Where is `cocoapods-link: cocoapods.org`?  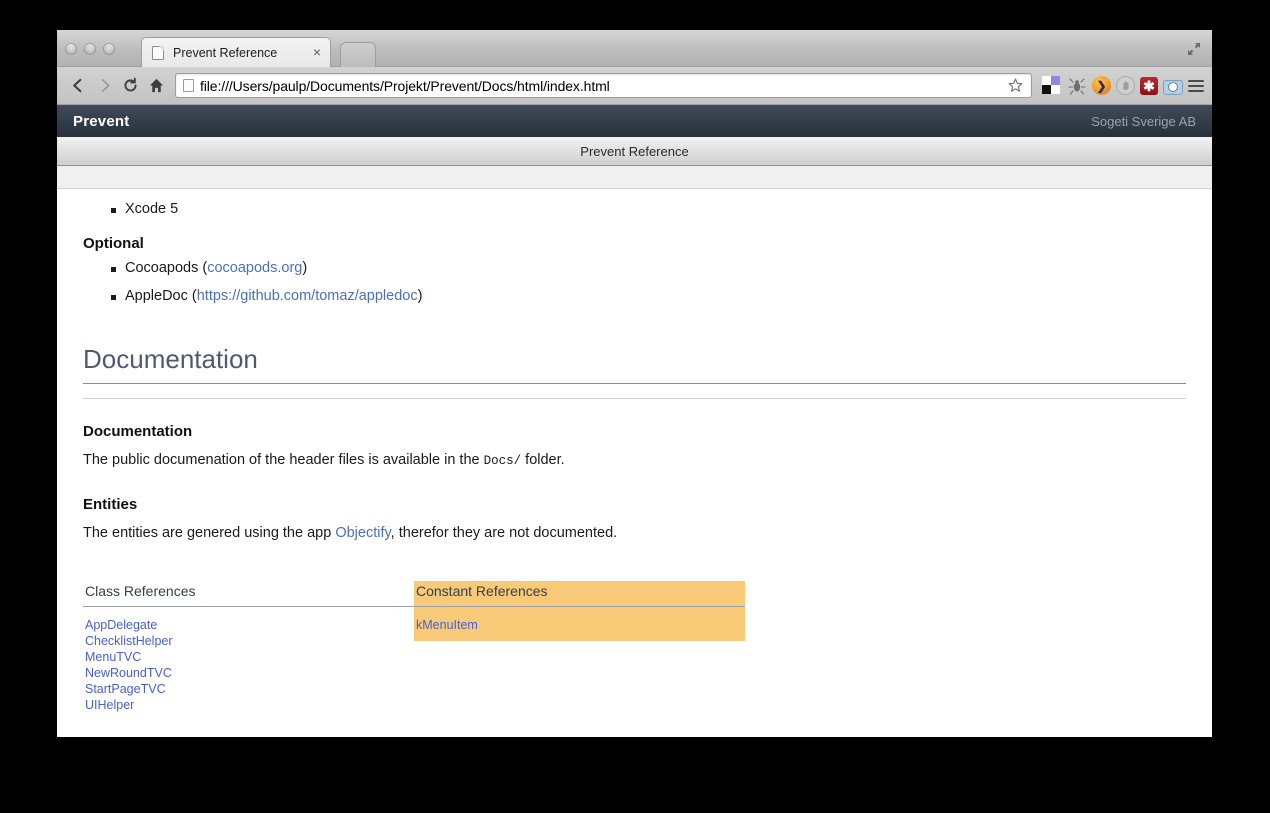 cocoapods-link: cocoapods.org is located at coordinates (254, 268).